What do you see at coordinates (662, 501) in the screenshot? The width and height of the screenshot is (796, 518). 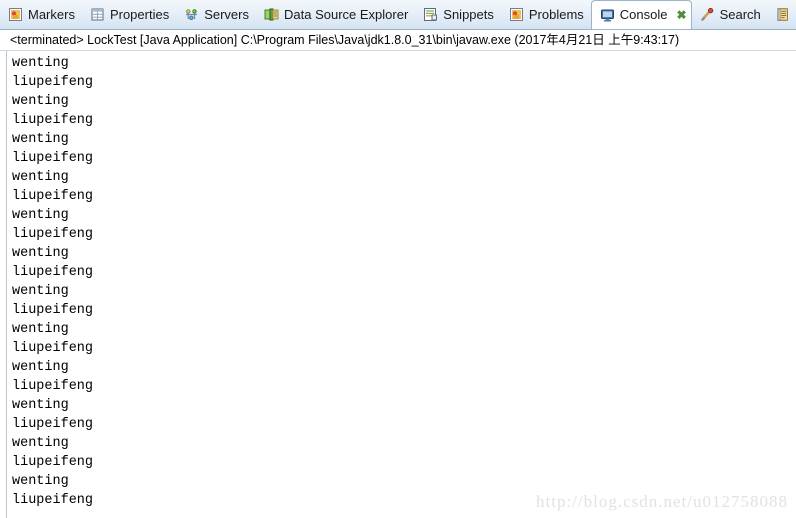 I see `watermark-url: http://blog.csdn.net/u012758088` at bounding box center [662, 501].